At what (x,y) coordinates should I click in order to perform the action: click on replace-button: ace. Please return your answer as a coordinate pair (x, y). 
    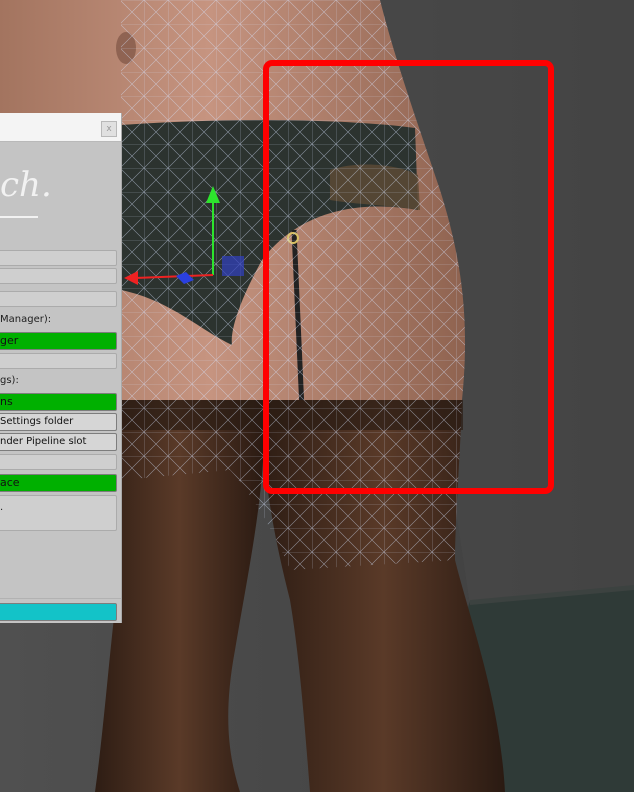
    Looking at the image, I should click on (58, 483).